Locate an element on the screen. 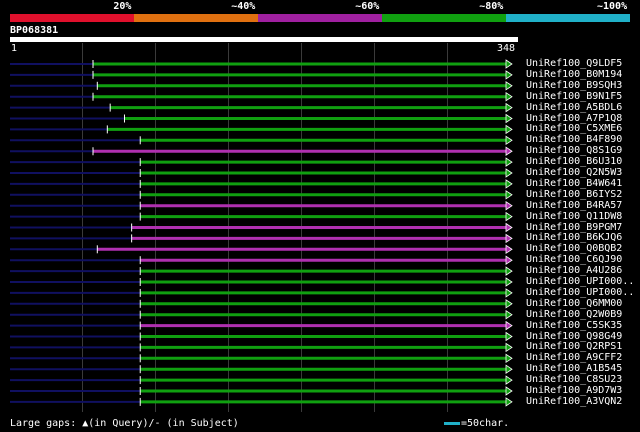 This screenshot has height=432, width=640. scale-bar-icon is located at coordinates (452, 423).